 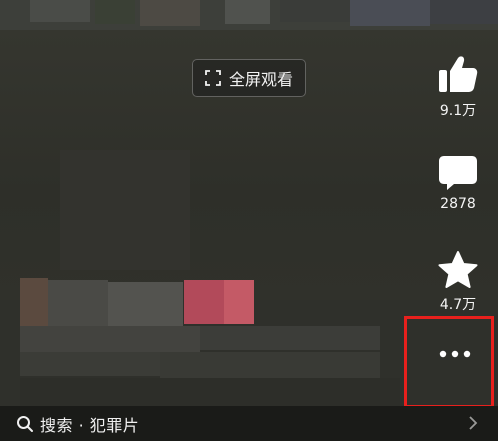 I want to click on star-icon, so click(x=458, y=269).